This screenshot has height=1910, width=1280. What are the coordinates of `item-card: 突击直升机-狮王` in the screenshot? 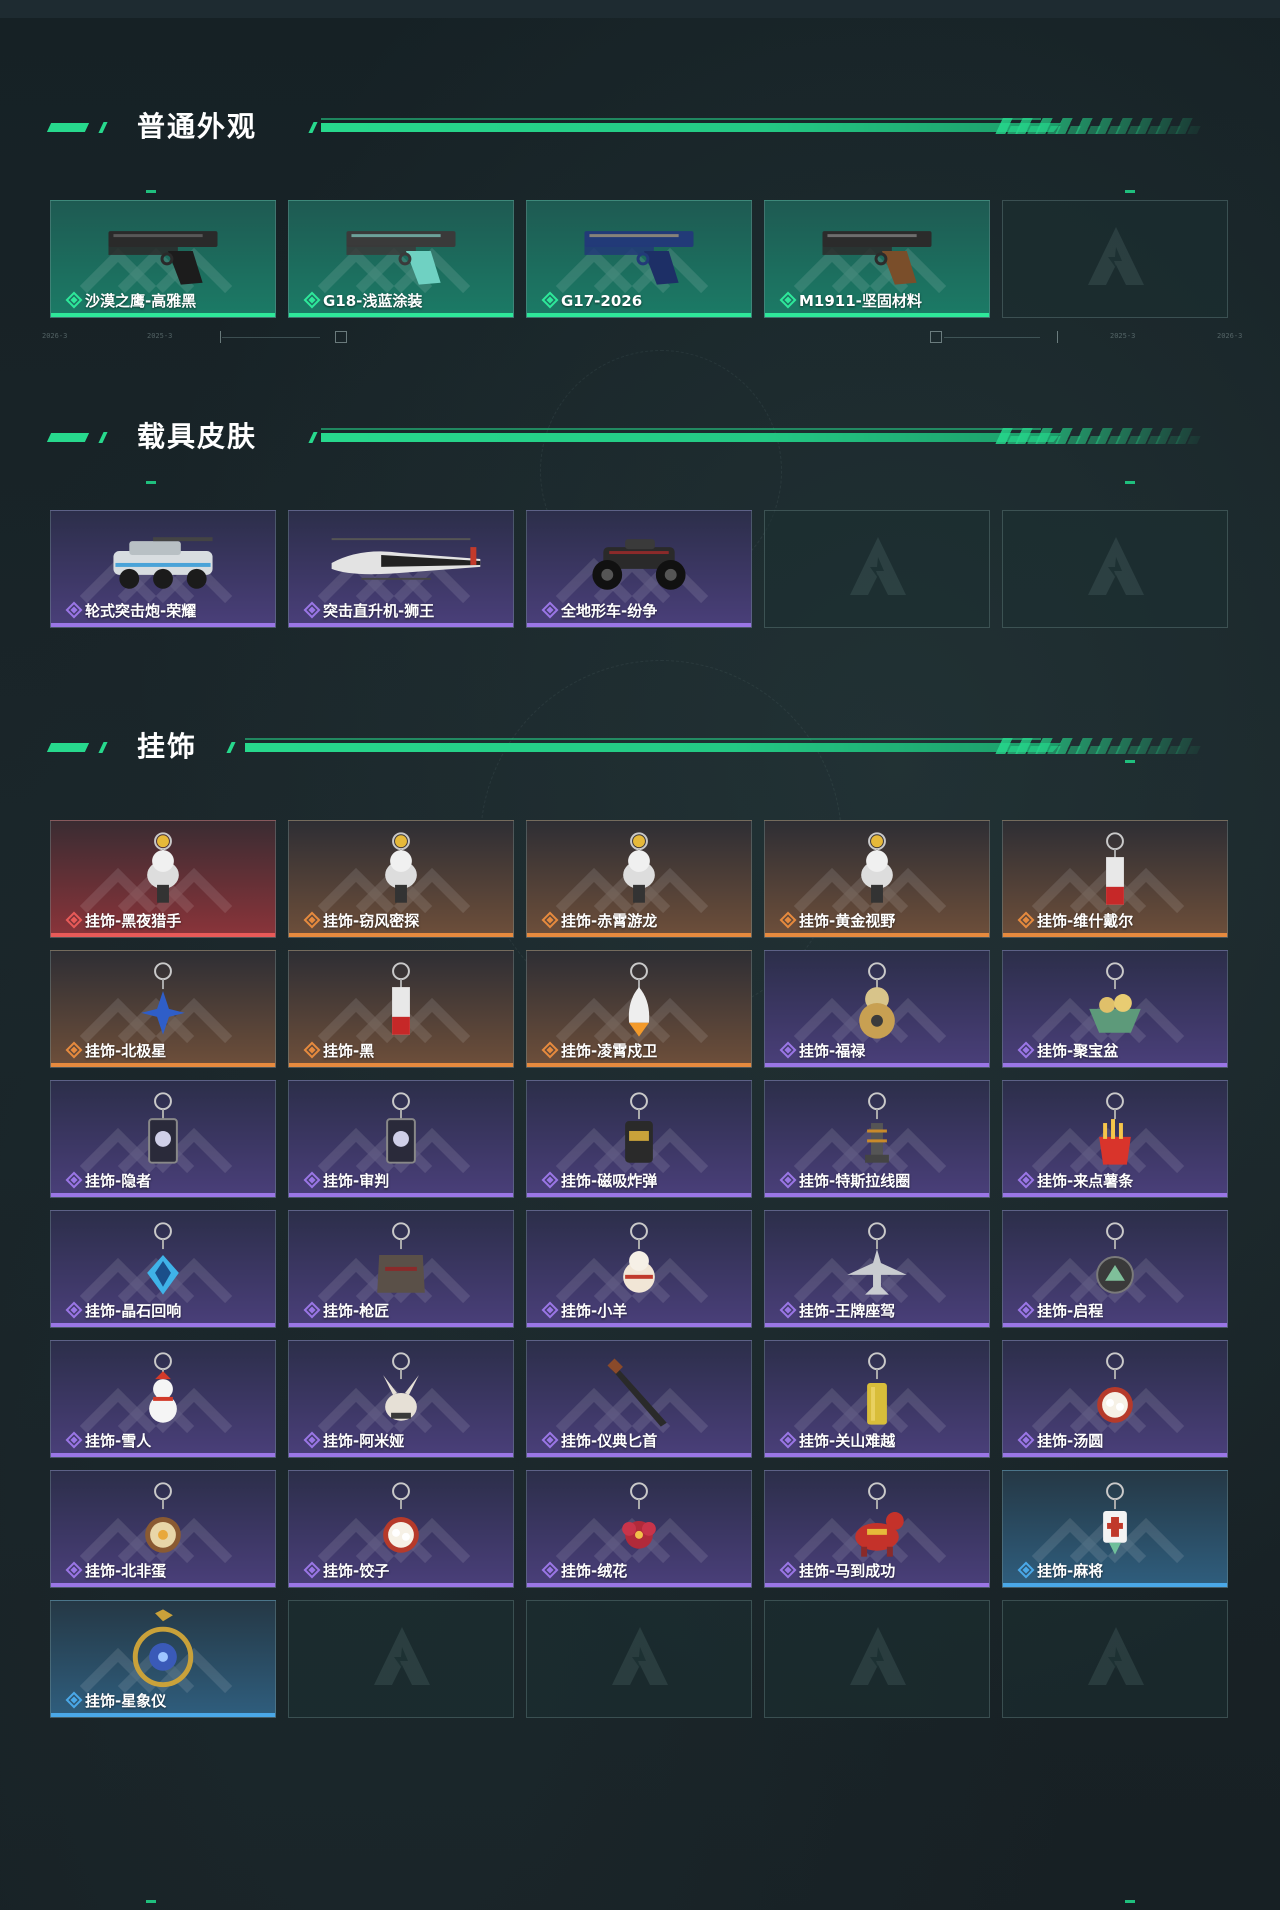 It's located at (401, 569).